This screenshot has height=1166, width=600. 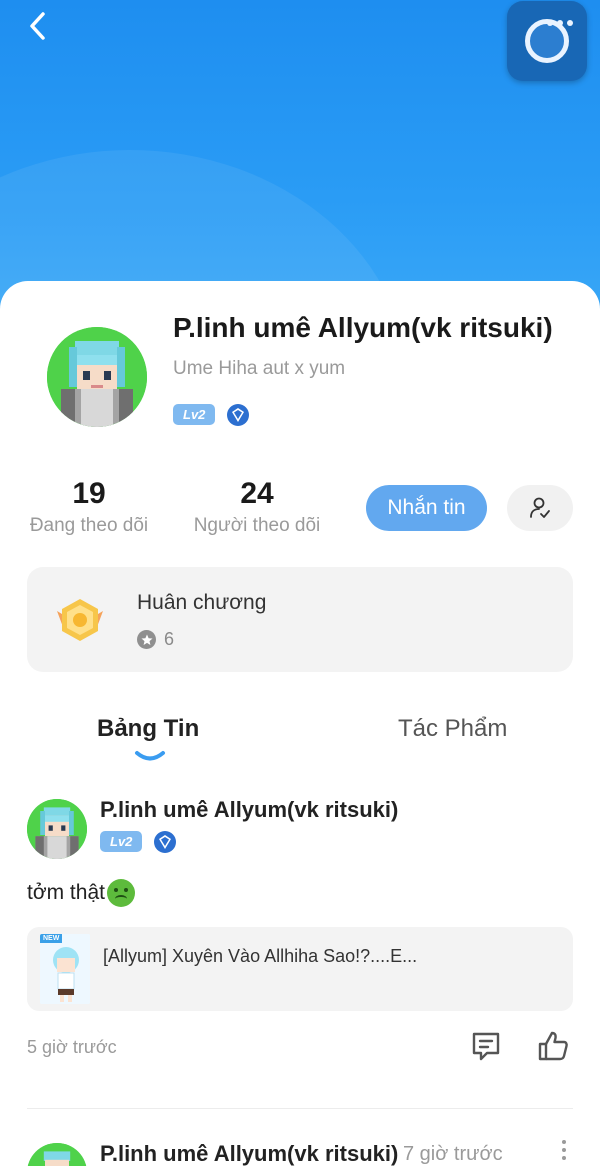 What do you see at coordinates (146, 639) in the screenshot?
I see `star-icon` at bounding box center [146, 639].